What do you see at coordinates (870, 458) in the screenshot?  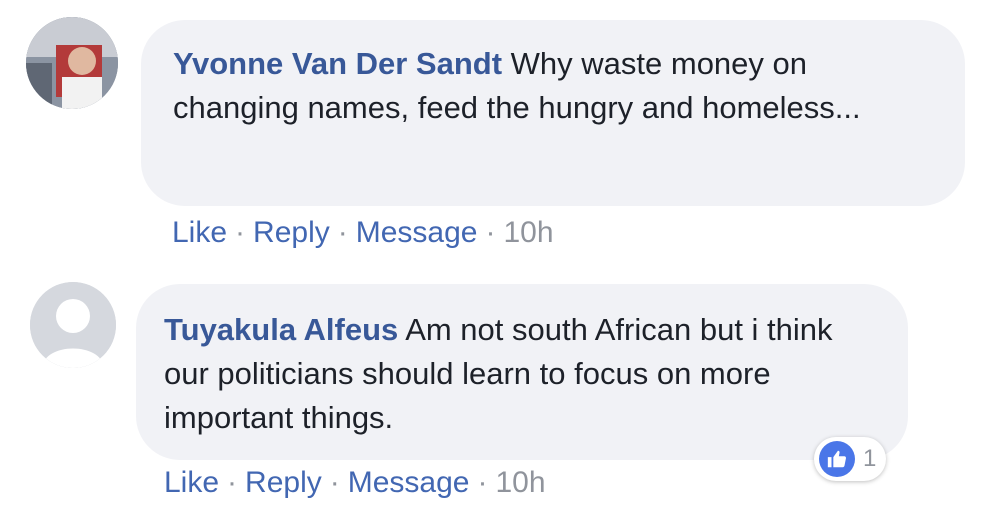 I see `reaction-count: 1` at bounding box center [870, 458].